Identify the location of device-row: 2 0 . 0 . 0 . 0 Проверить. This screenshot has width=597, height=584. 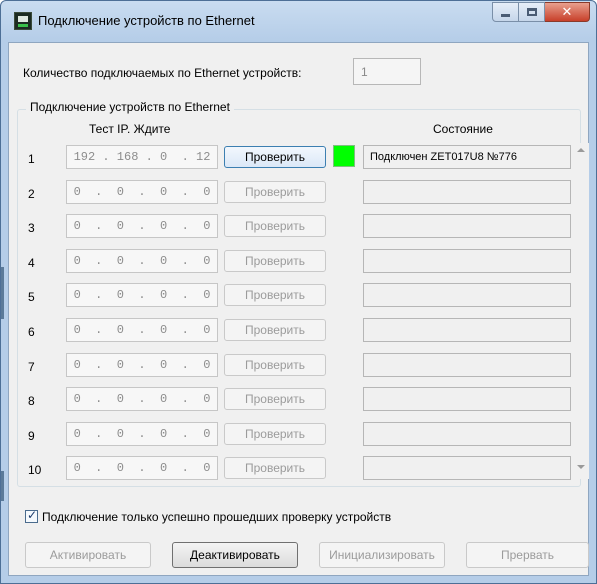
(298, 194).